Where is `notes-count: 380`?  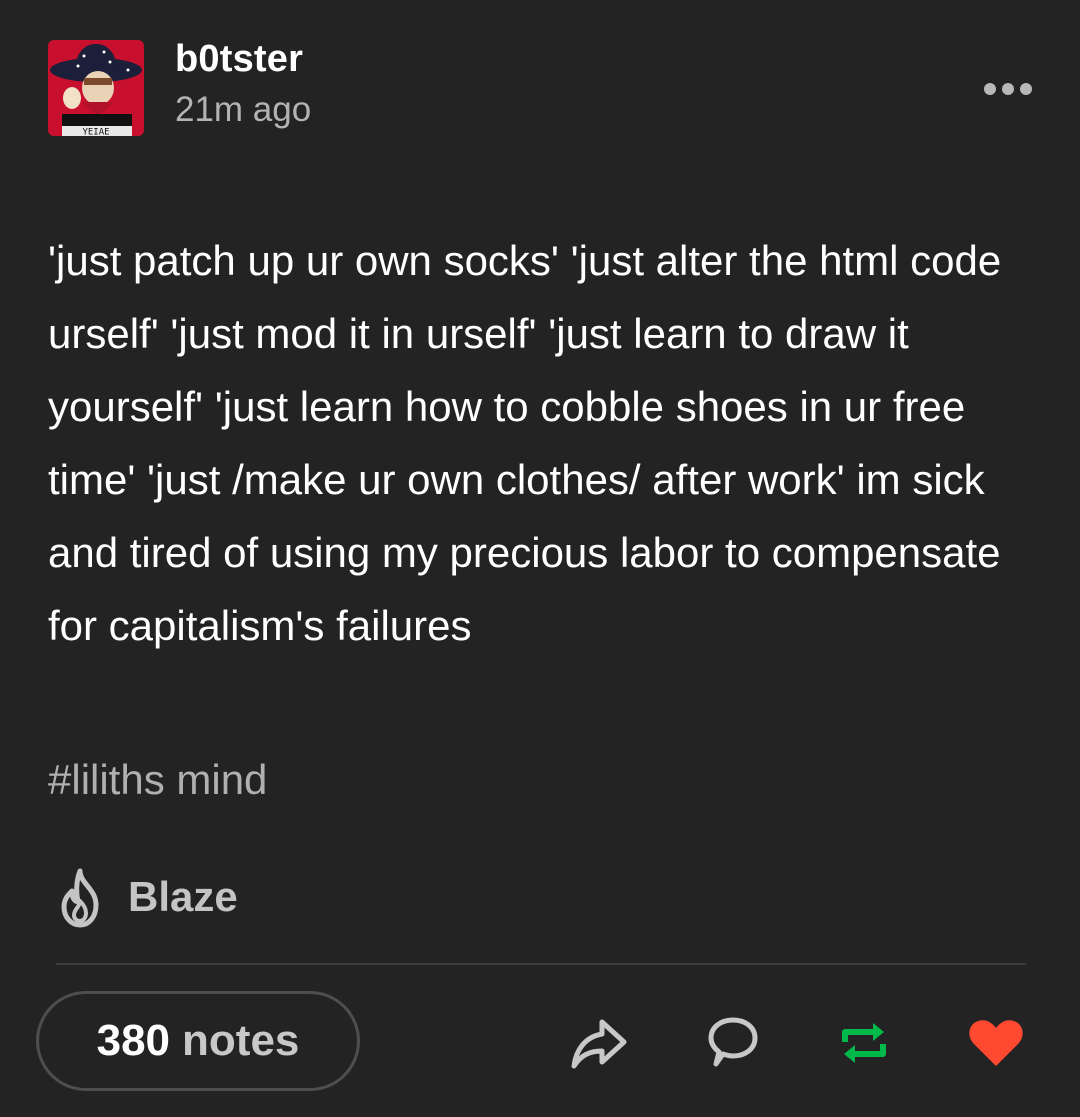
notes-count: 380 is located at coordinates (133, 1040).